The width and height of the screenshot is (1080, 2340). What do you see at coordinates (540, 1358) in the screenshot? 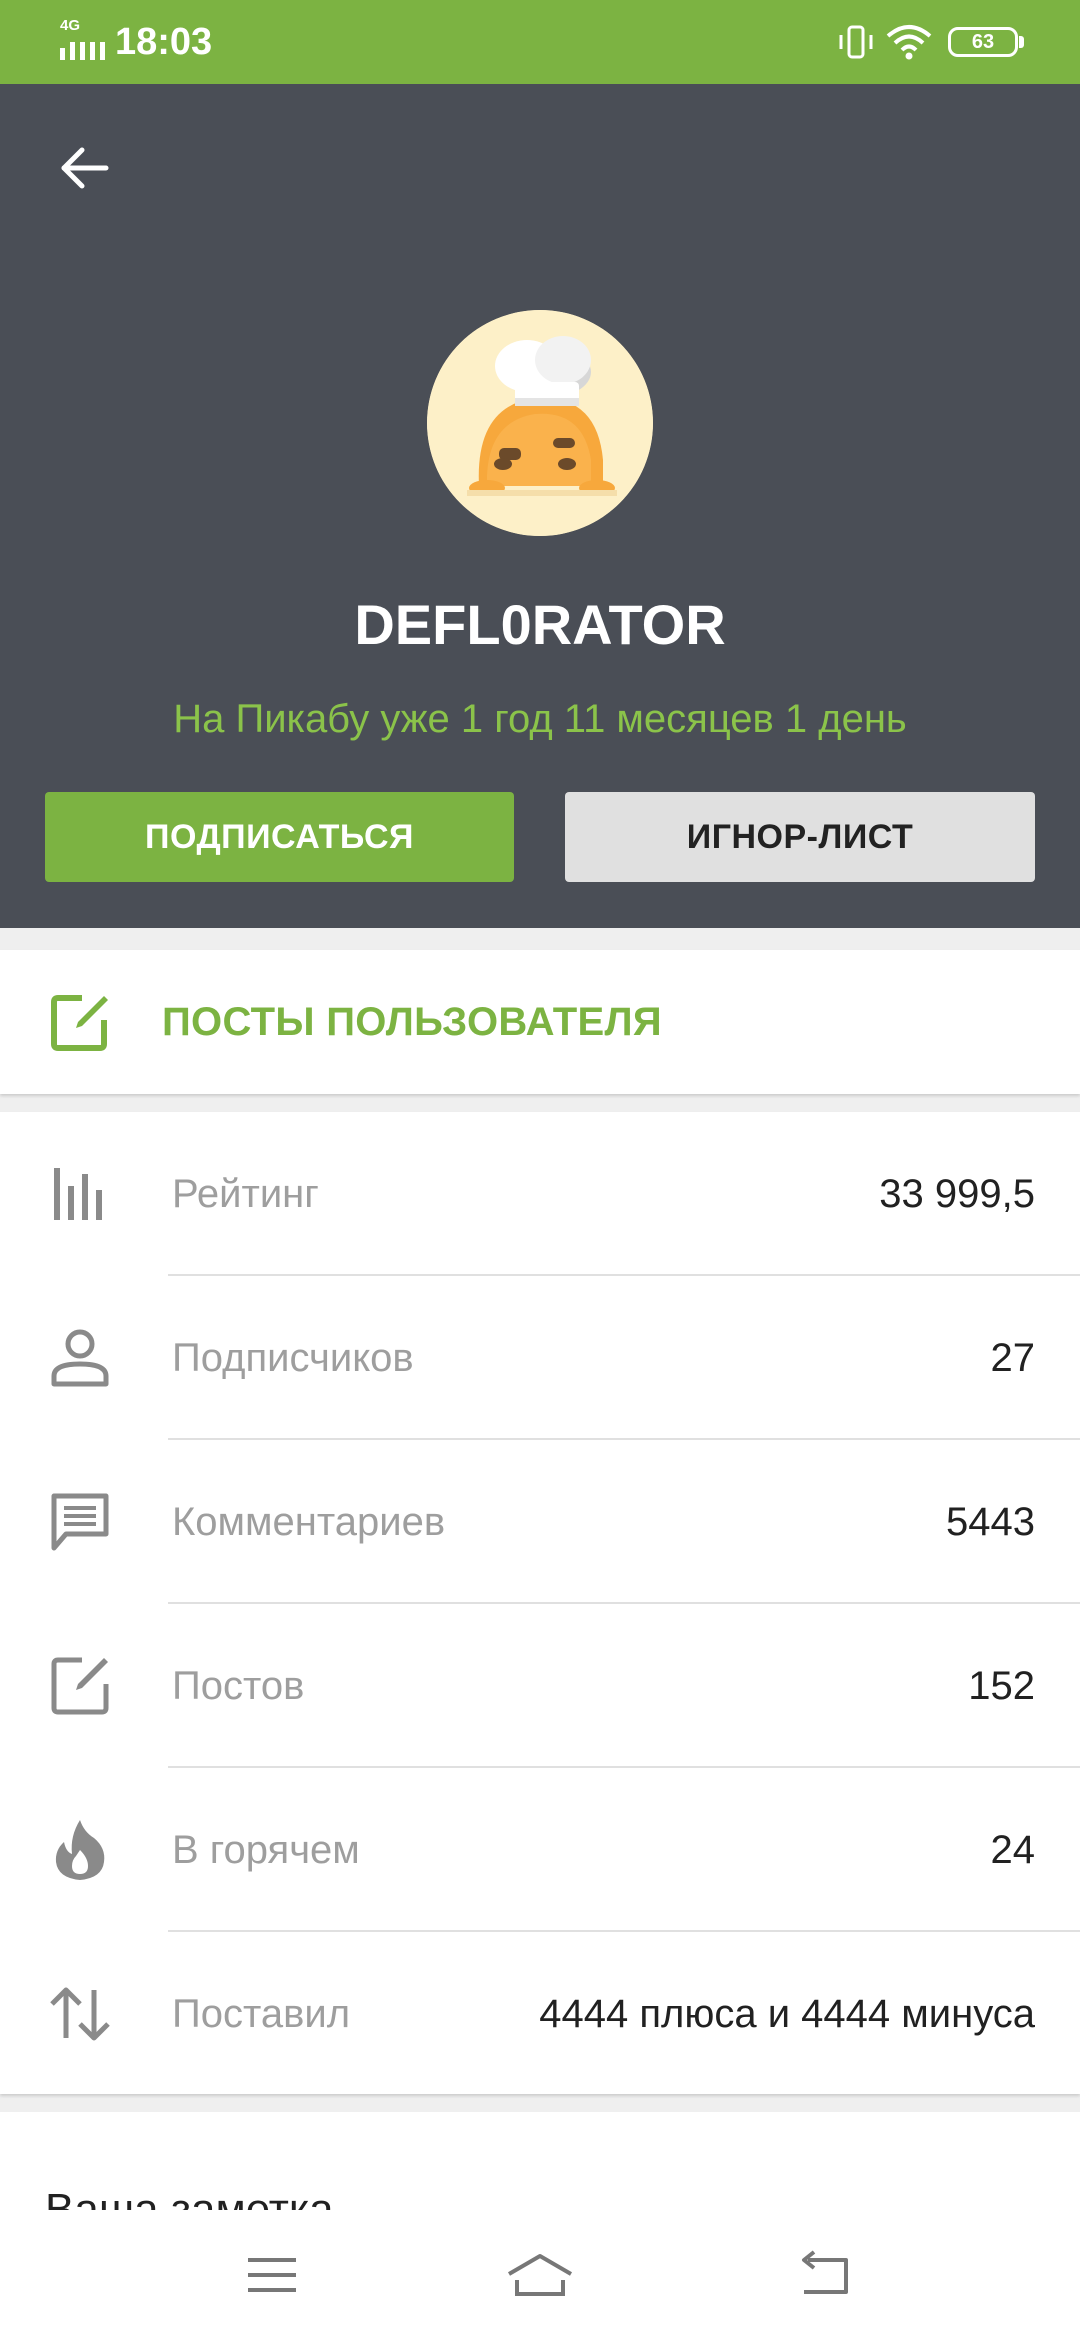
I see `stat-row-subscribers: Подписчиков 27` at bounding box center [540, 1358].